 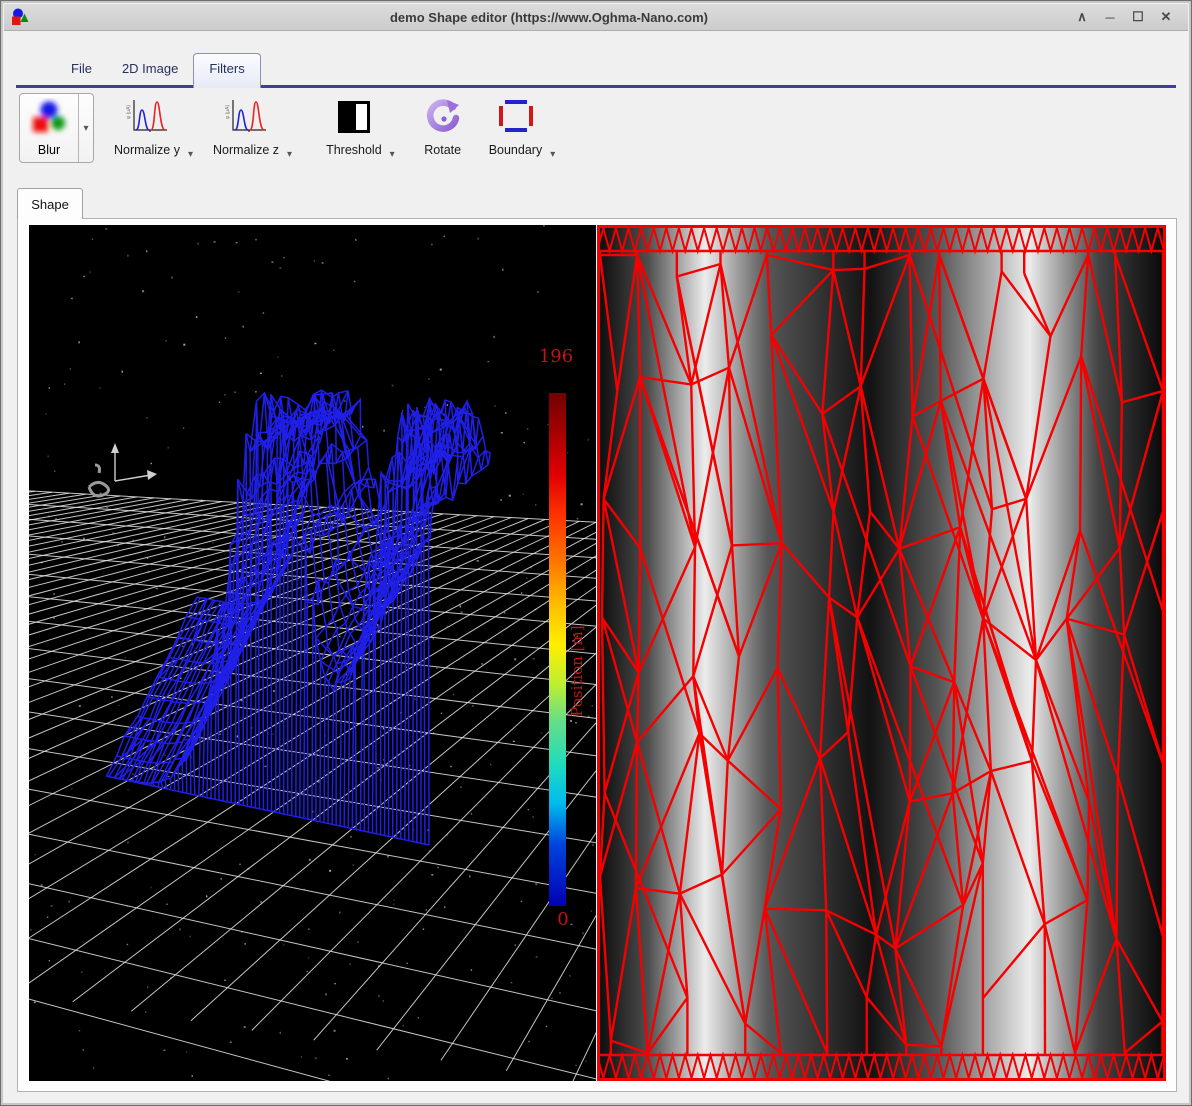 I want to click on normalize-y-button: φ (μA) Normalize y, so click(x=147, y=127).